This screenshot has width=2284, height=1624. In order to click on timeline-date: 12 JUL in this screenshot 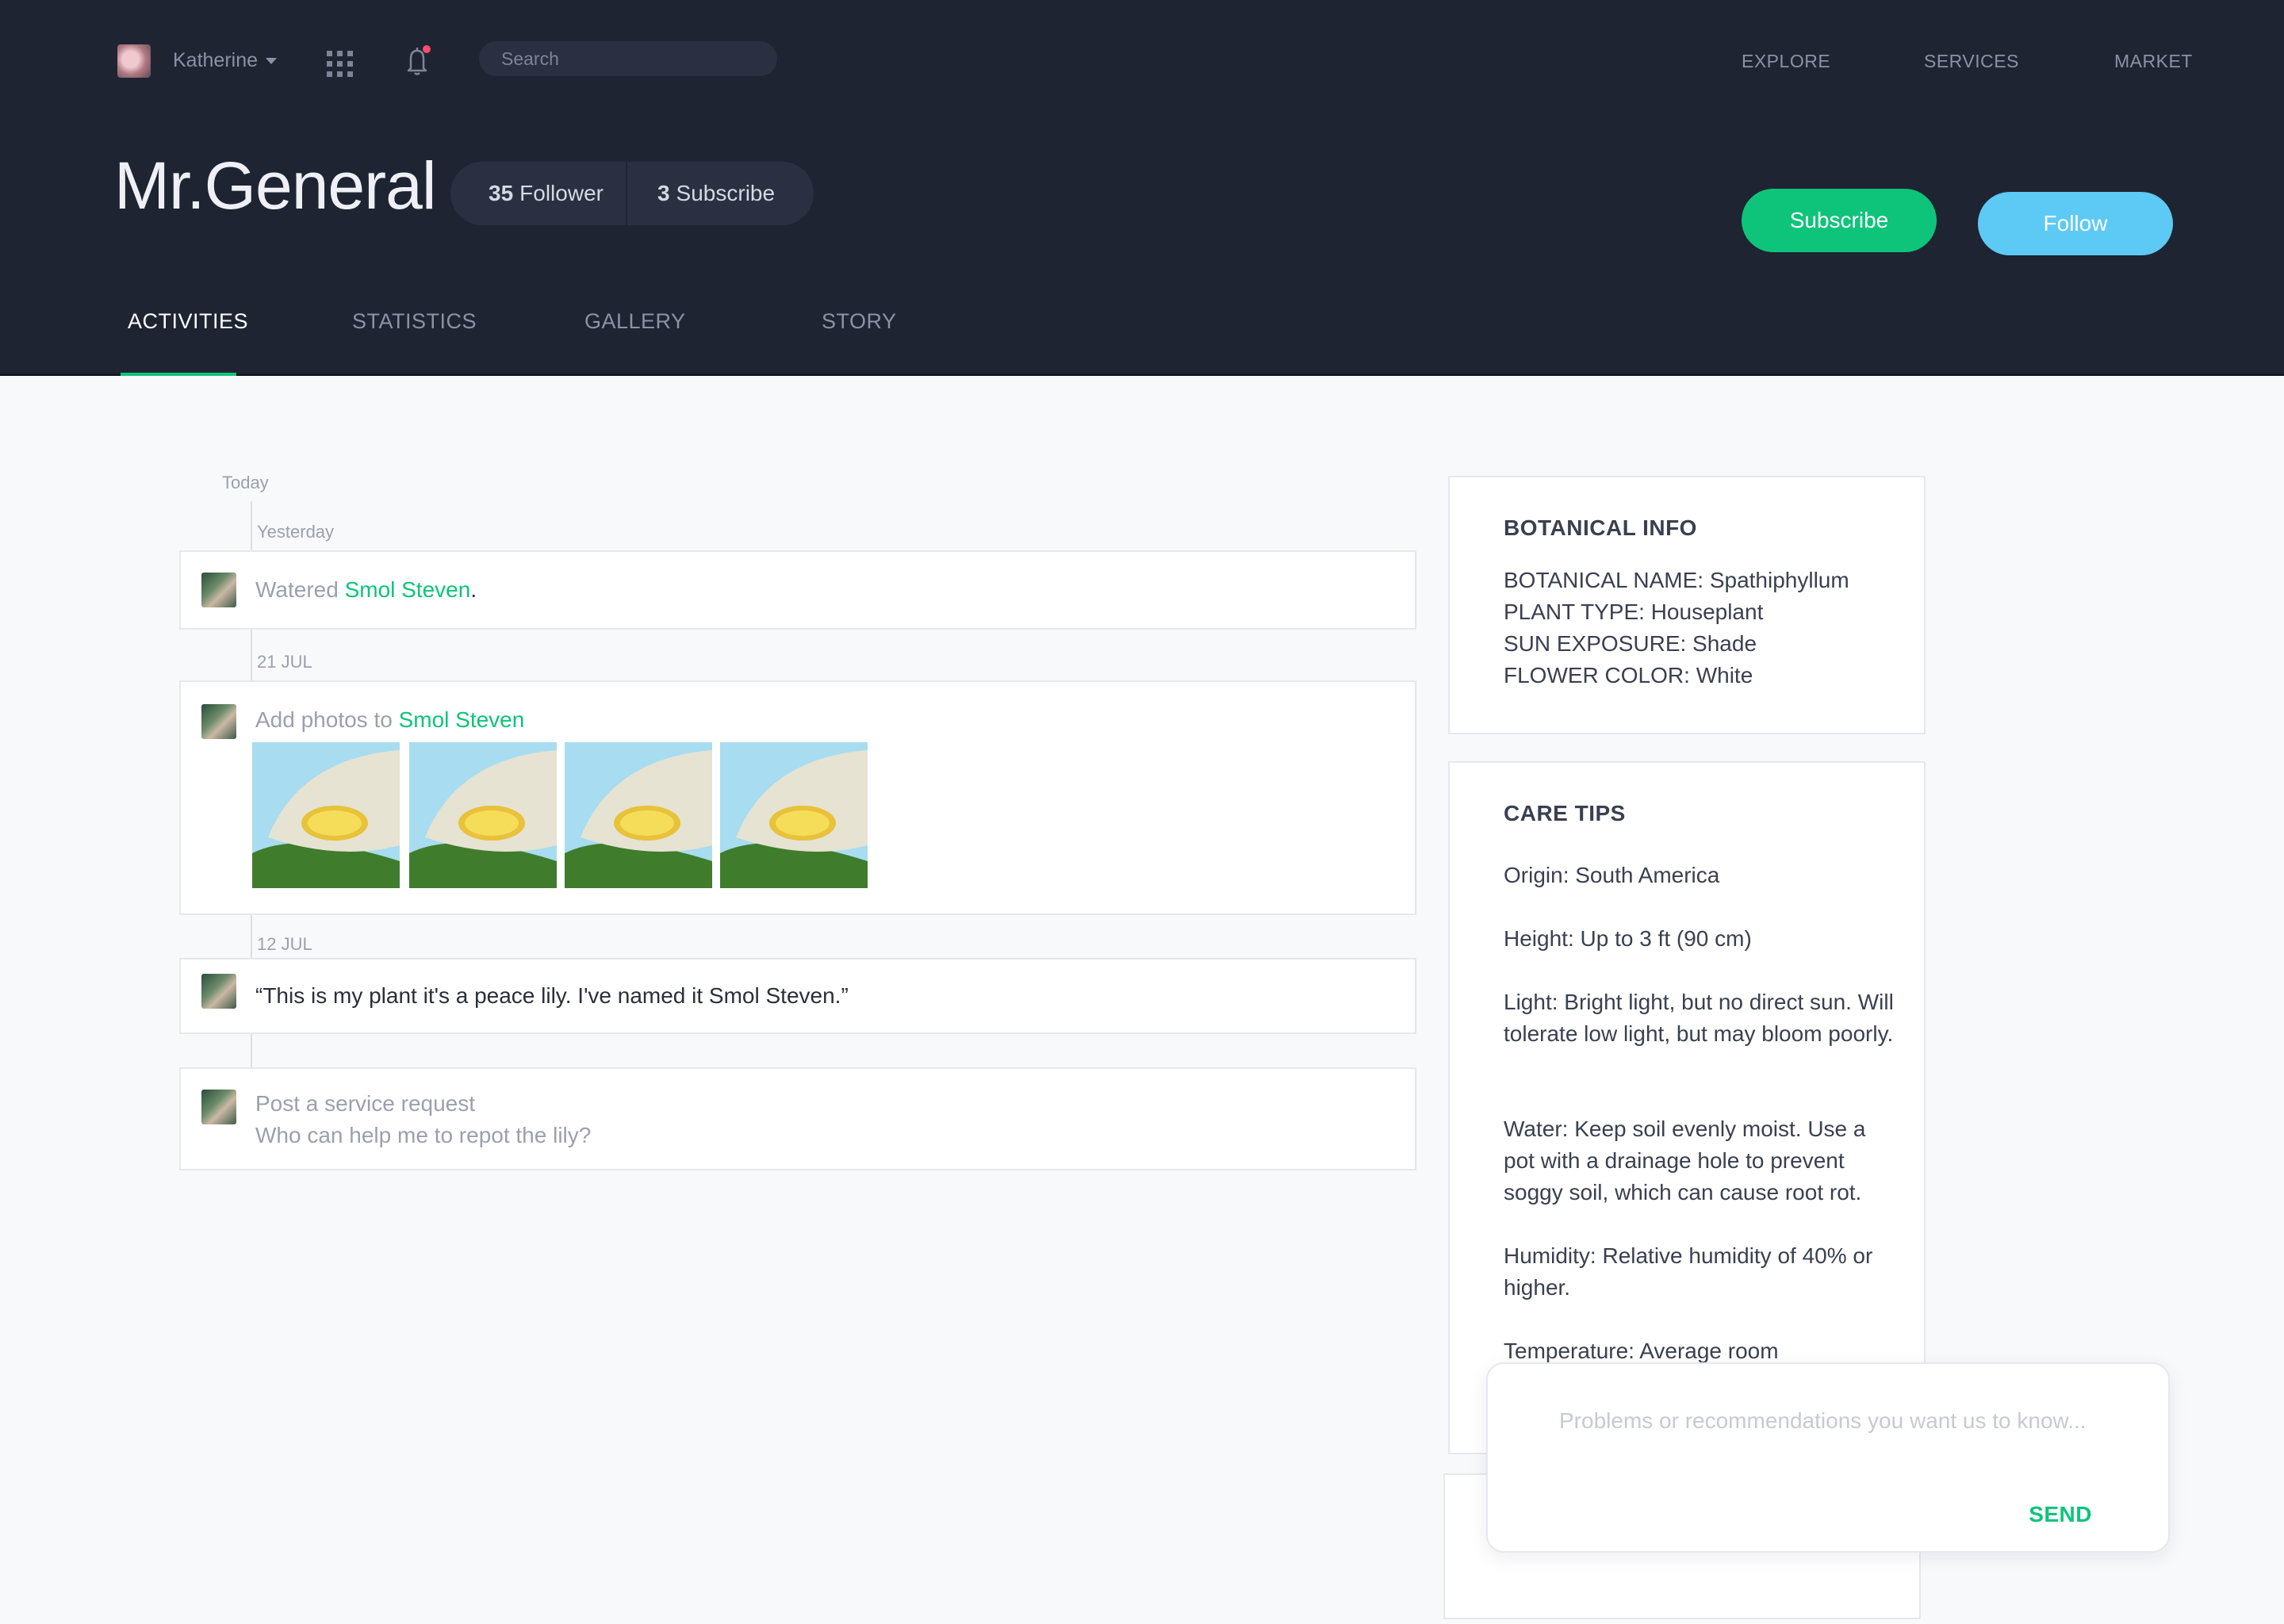, I will do `click(284, 944)`.